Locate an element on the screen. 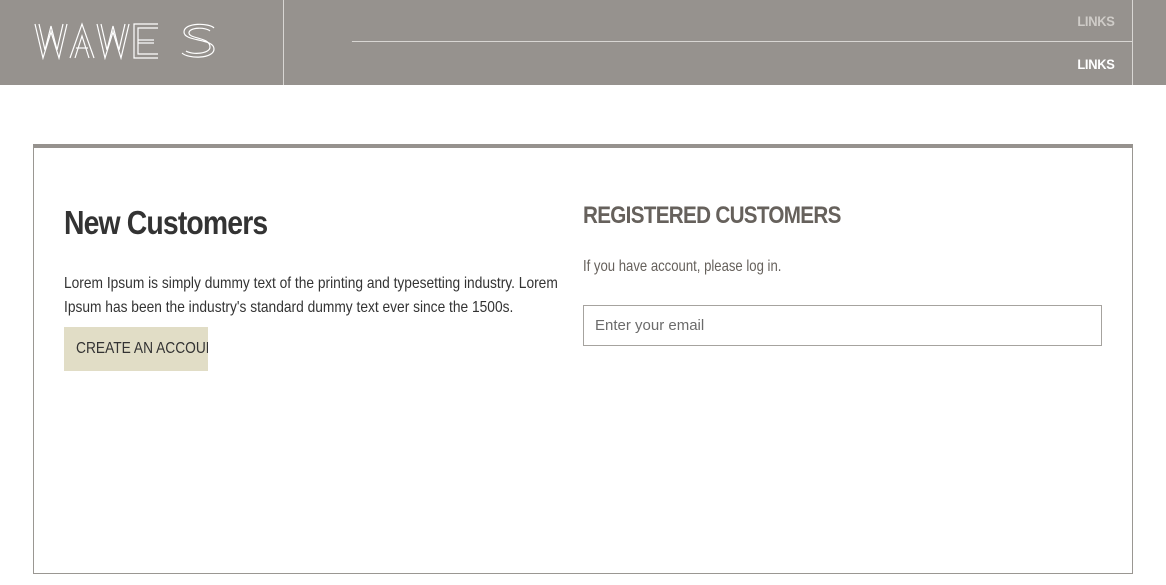 This screenshot has width=1166, height=585. create-account-button: CREATE AN ACCOUNT is located at coordinates (136, 349).